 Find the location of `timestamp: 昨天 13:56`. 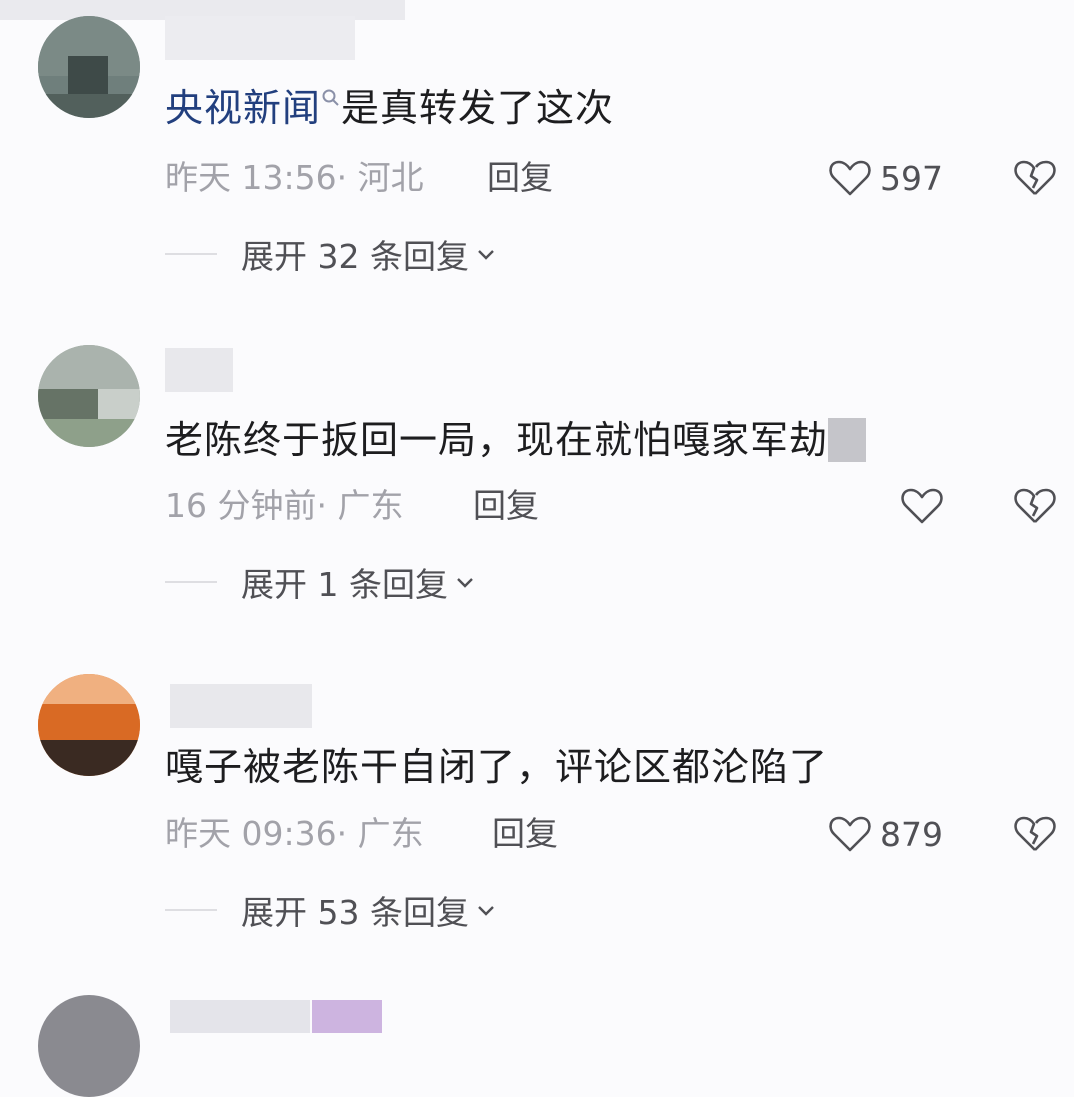

timestamp: 昨天 13:56 is located at coordinates (251, 177).